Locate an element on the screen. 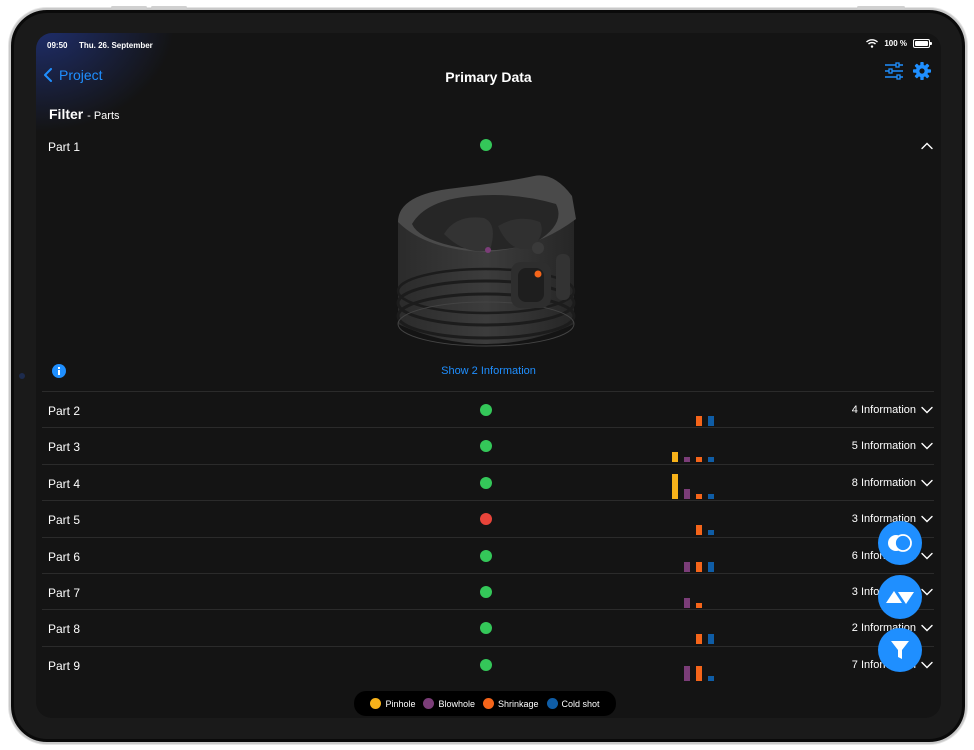 The height and width of the screenshot is (750, 974). battery-icon is located at coordinates (922, 43).